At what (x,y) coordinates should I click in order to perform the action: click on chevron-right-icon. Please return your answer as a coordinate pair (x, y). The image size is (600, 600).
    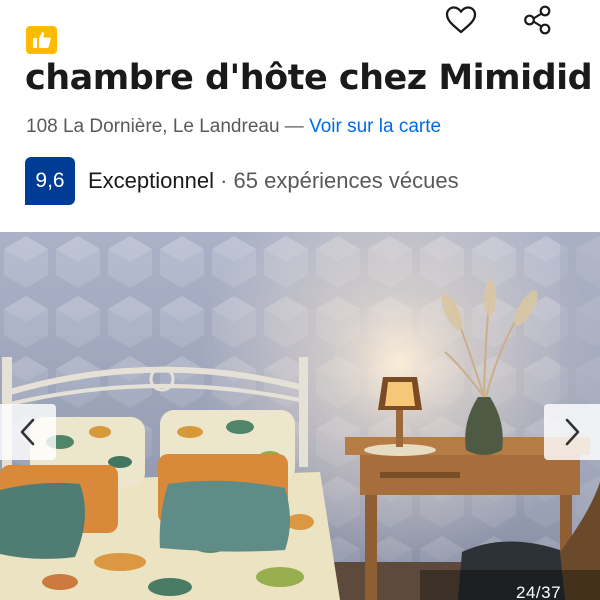
    Looking at the image, I should click on (572, 432).